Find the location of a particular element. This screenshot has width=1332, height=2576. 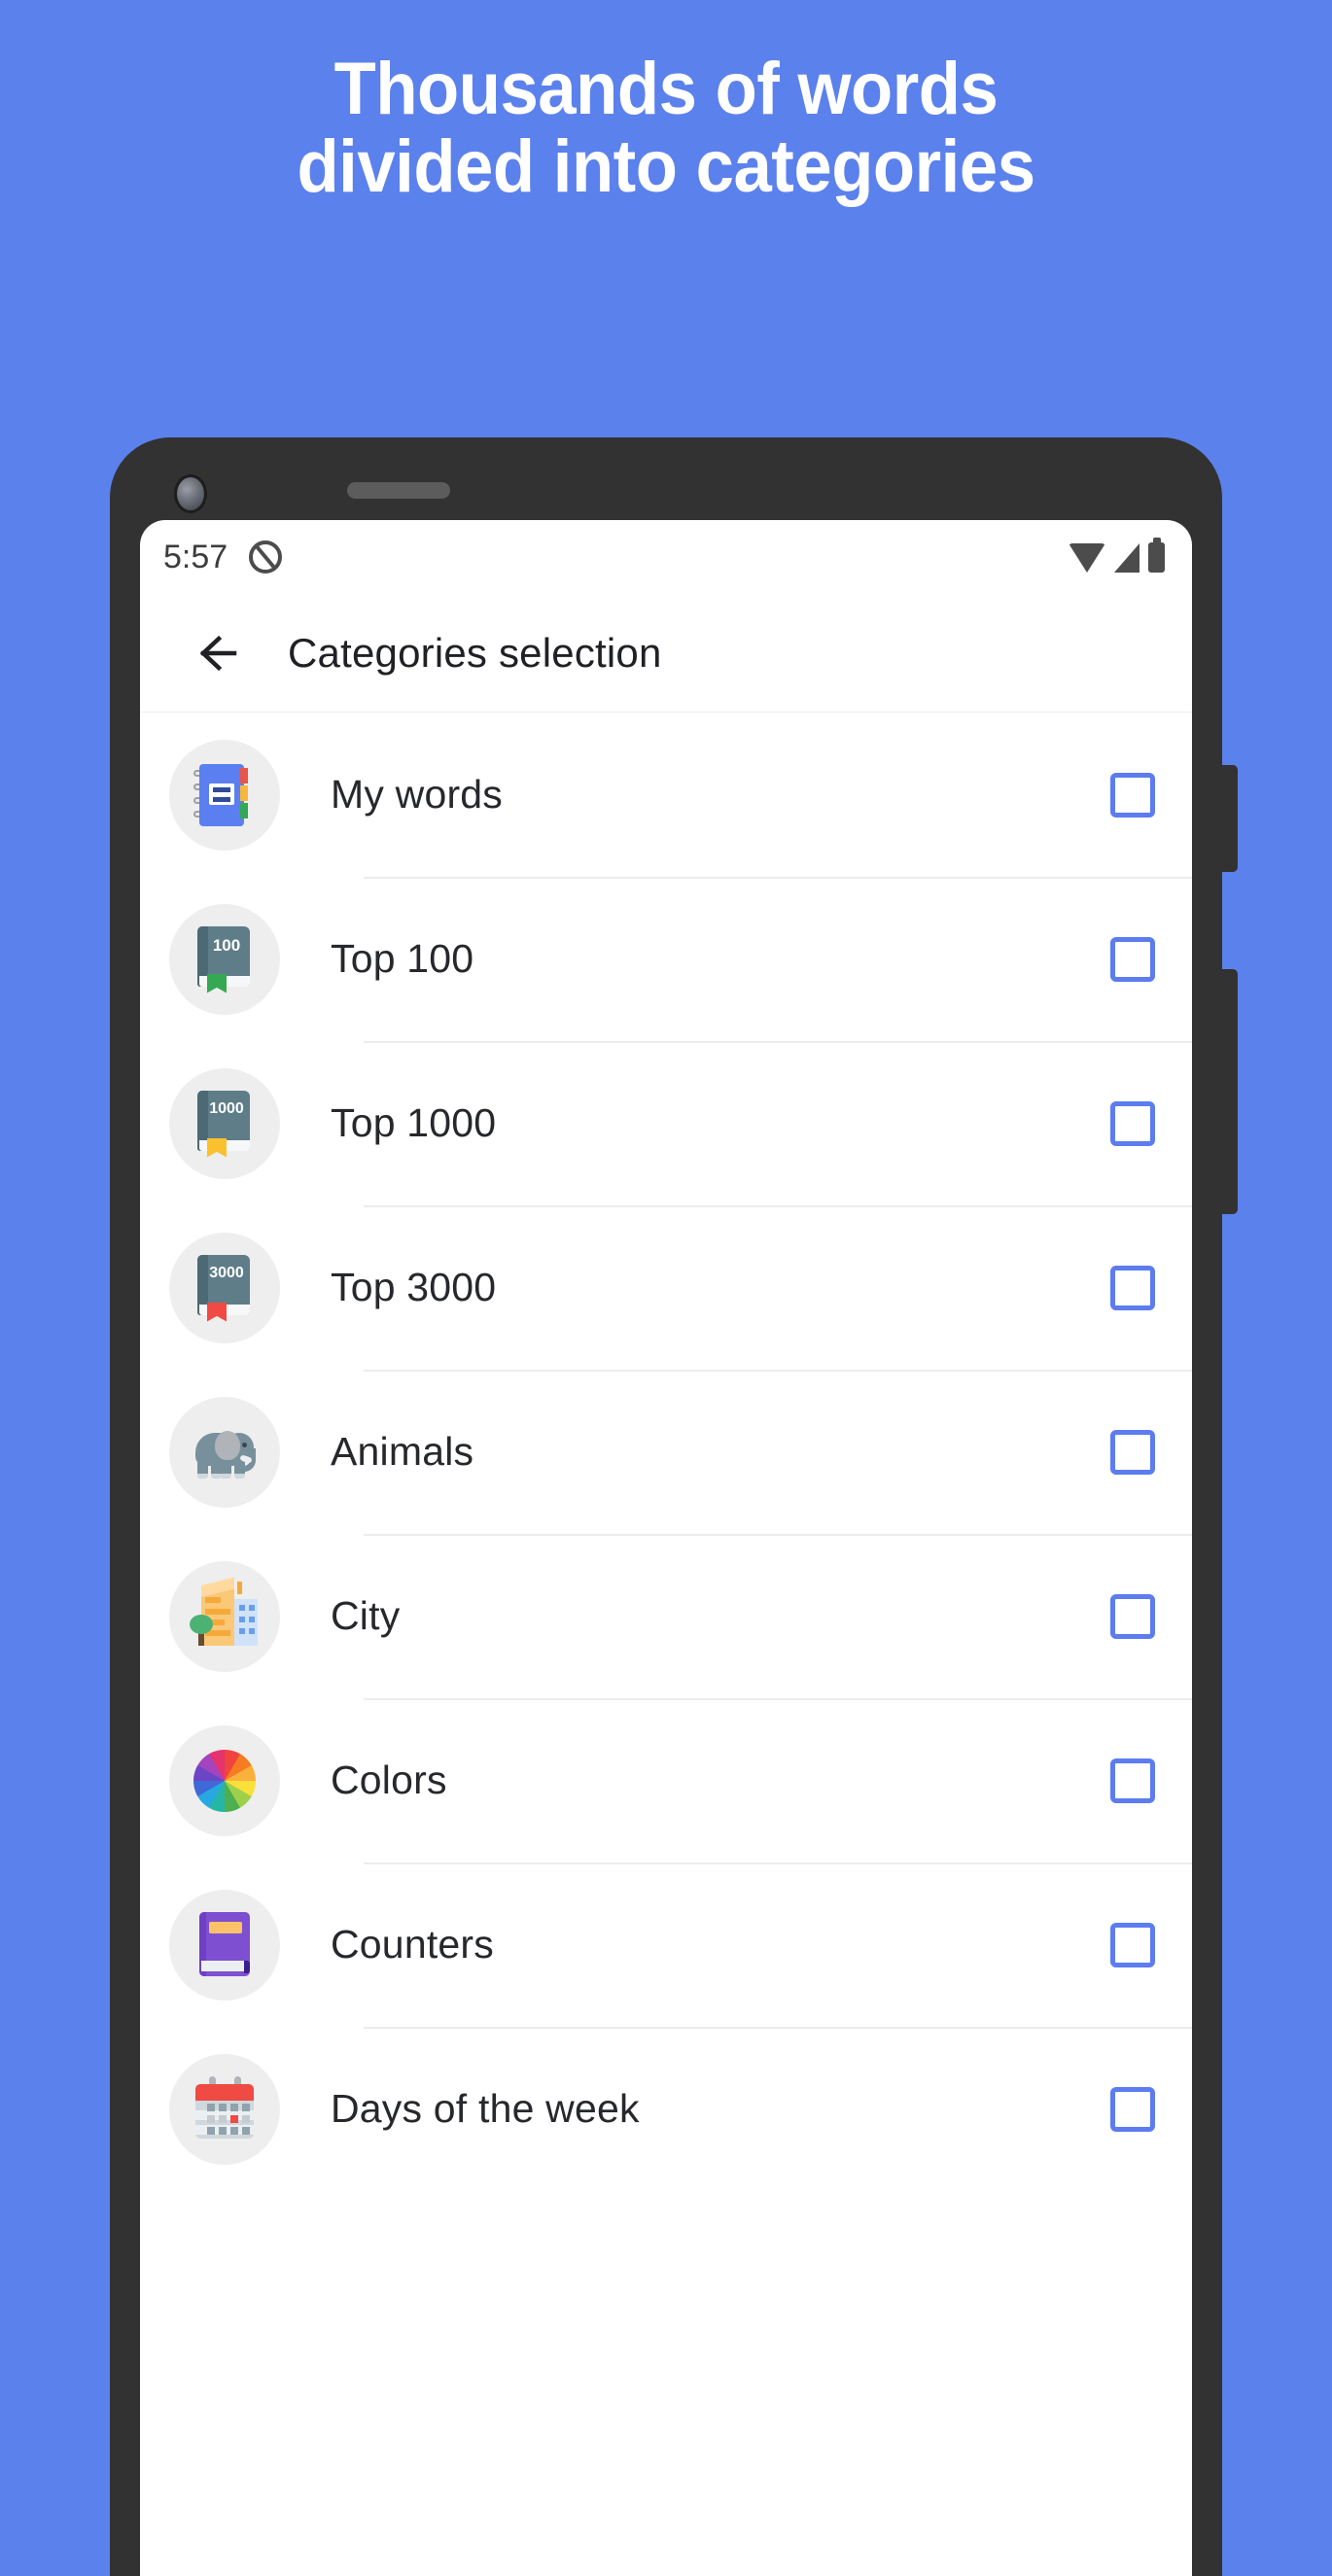

list-item: Counters is located at coordinates (666, 1945).